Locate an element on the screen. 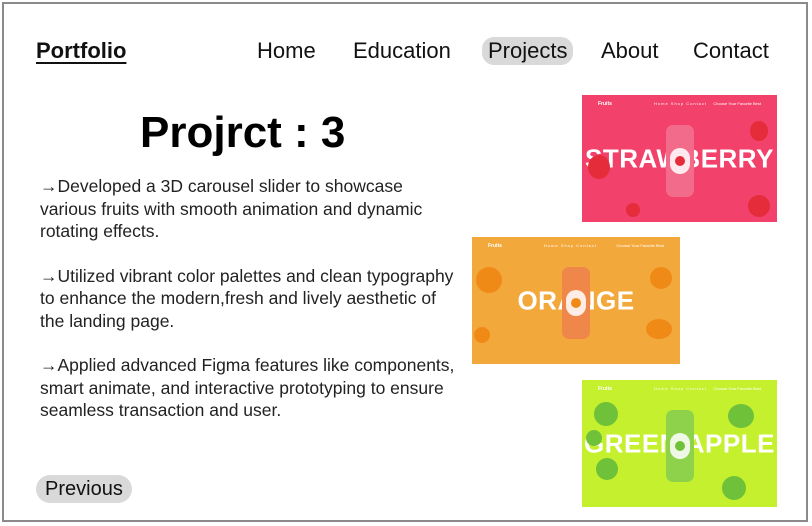 Image resolution: width=812 pixels, height=526 pixels. nav-contact: Contact is located at coordinates (731, 51).